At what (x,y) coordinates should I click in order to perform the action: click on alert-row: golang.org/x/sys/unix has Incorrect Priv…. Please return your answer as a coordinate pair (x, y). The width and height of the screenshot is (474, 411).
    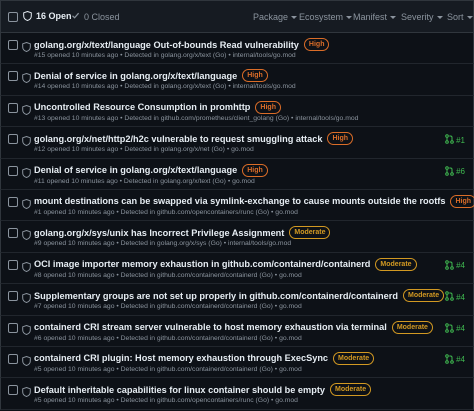
    Looking at the image, I should click on (237, 237).